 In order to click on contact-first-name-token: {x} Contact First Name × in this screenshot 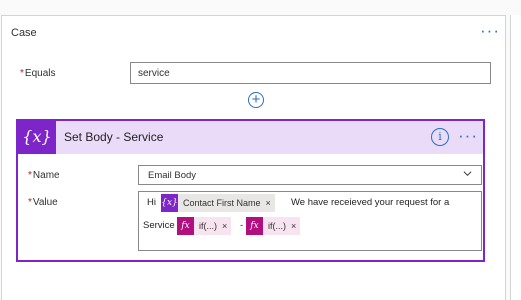, I will do `click(218, 203)`.